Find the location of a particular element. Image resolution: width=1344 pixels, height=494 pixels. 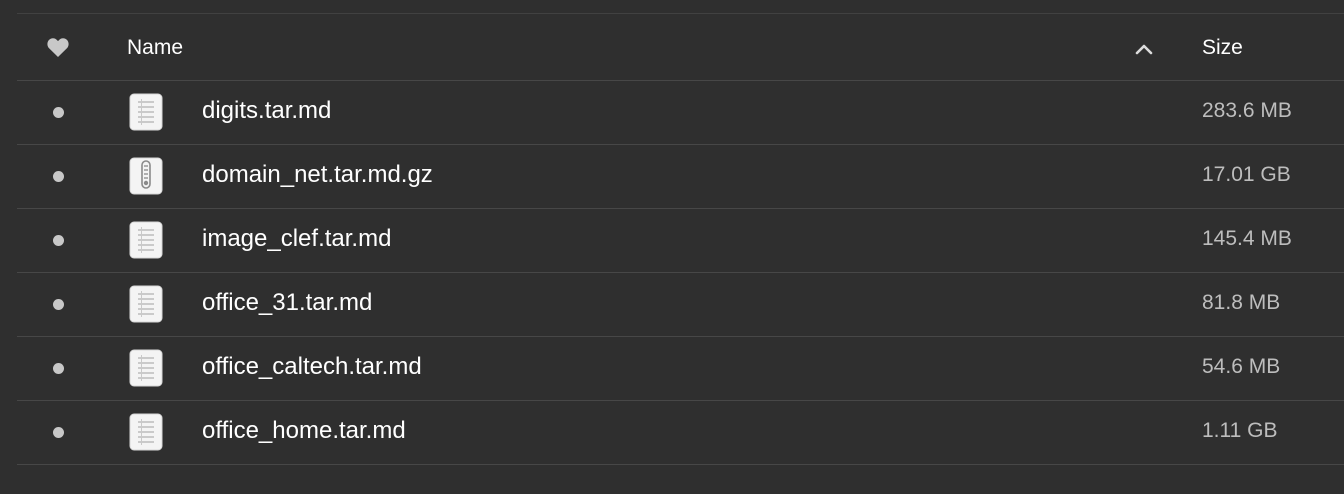

file-name: office_caltech.tar.md is located at coordinates (312, 367).